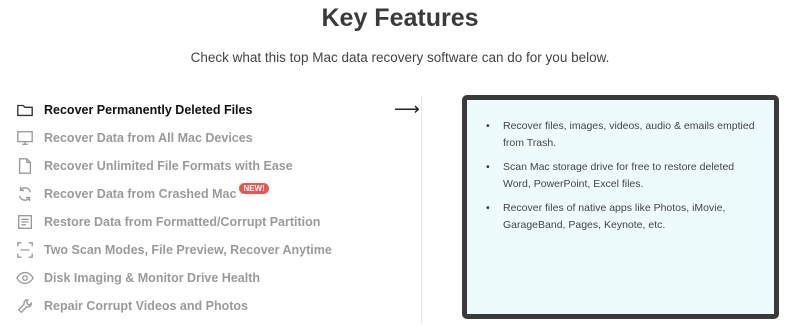 The image size is (800, 335). I want to click on folder-icon, so click(25, 110).